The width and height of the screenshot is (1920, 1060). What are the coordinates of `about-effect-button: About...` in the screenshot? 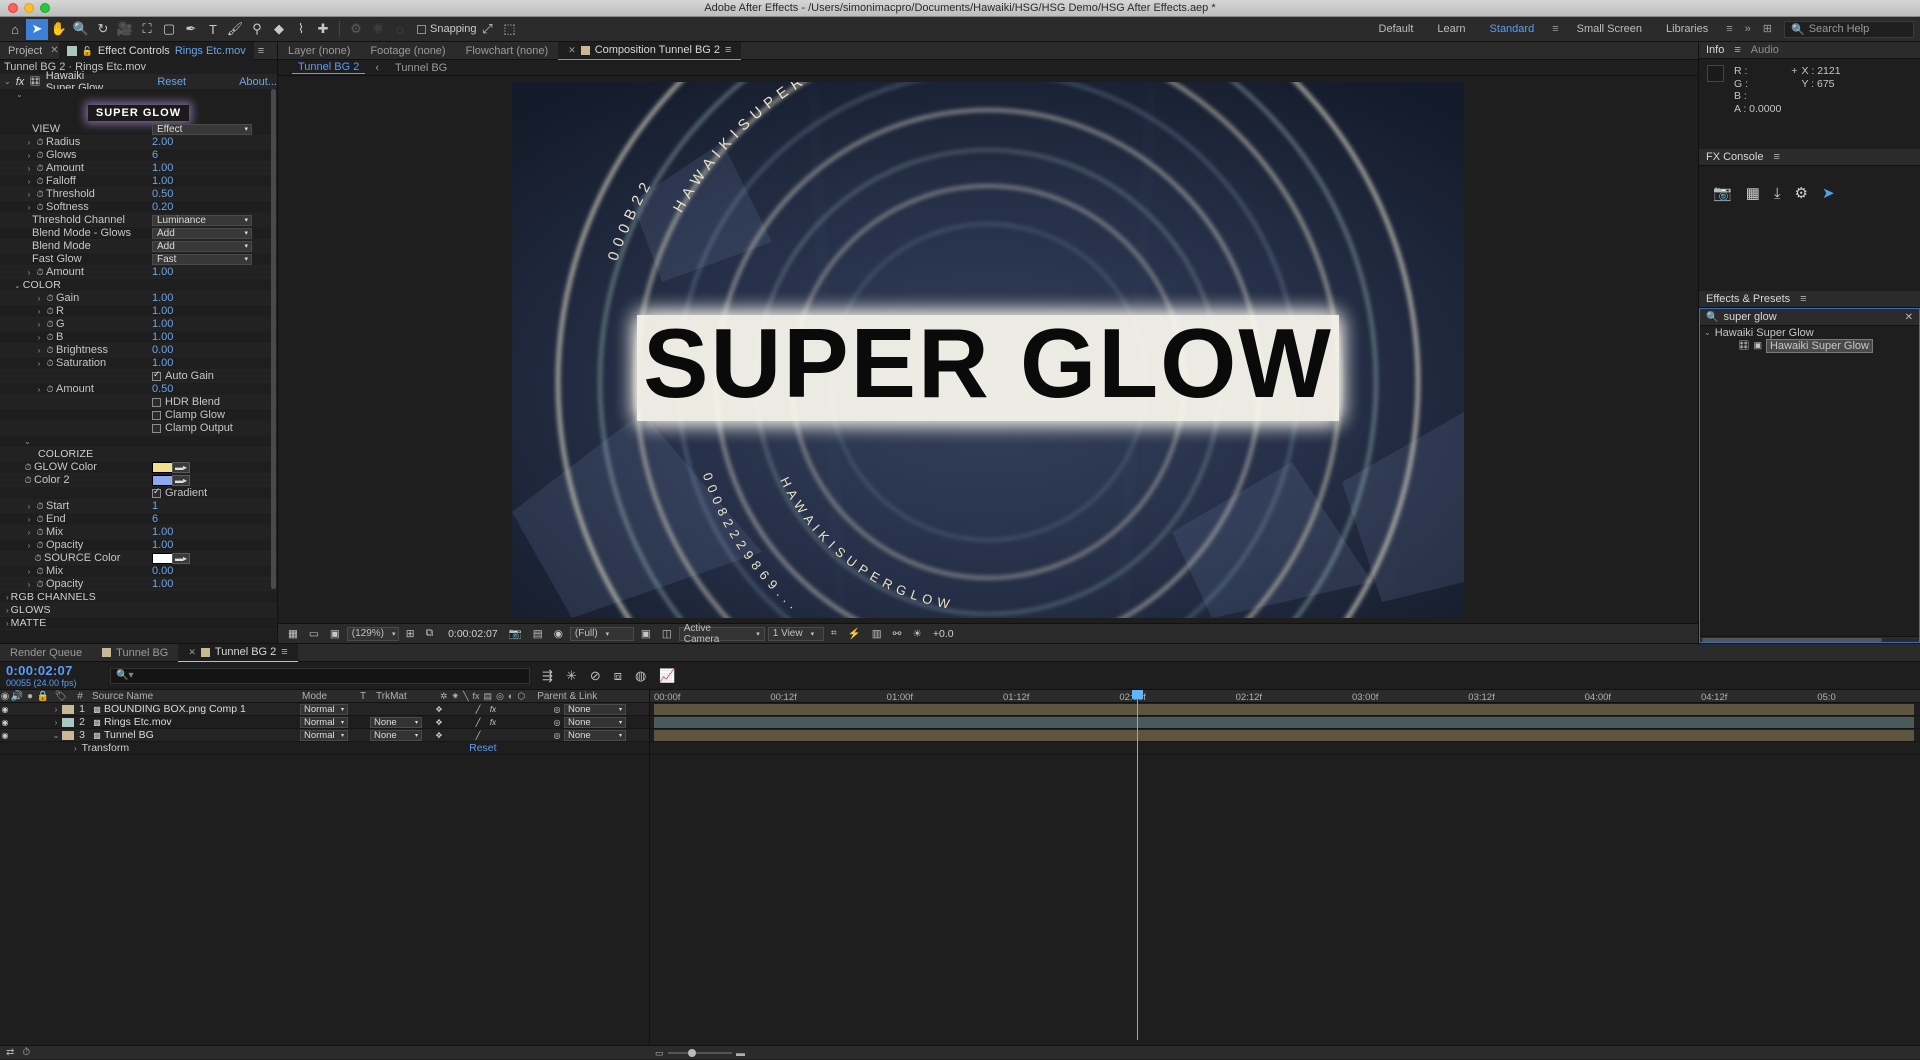 It's located at (258, 82).